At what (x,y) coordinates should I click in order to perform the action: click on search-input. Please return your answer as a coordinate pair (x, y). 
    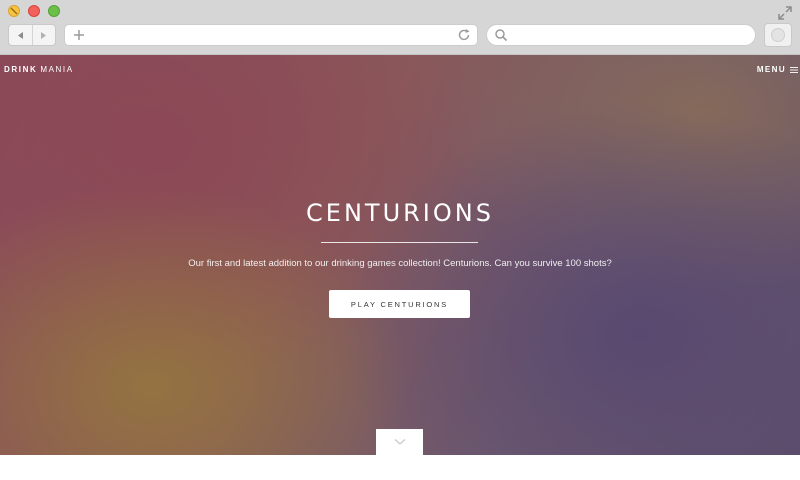
    Looking at the image, I should click on (629, 35).